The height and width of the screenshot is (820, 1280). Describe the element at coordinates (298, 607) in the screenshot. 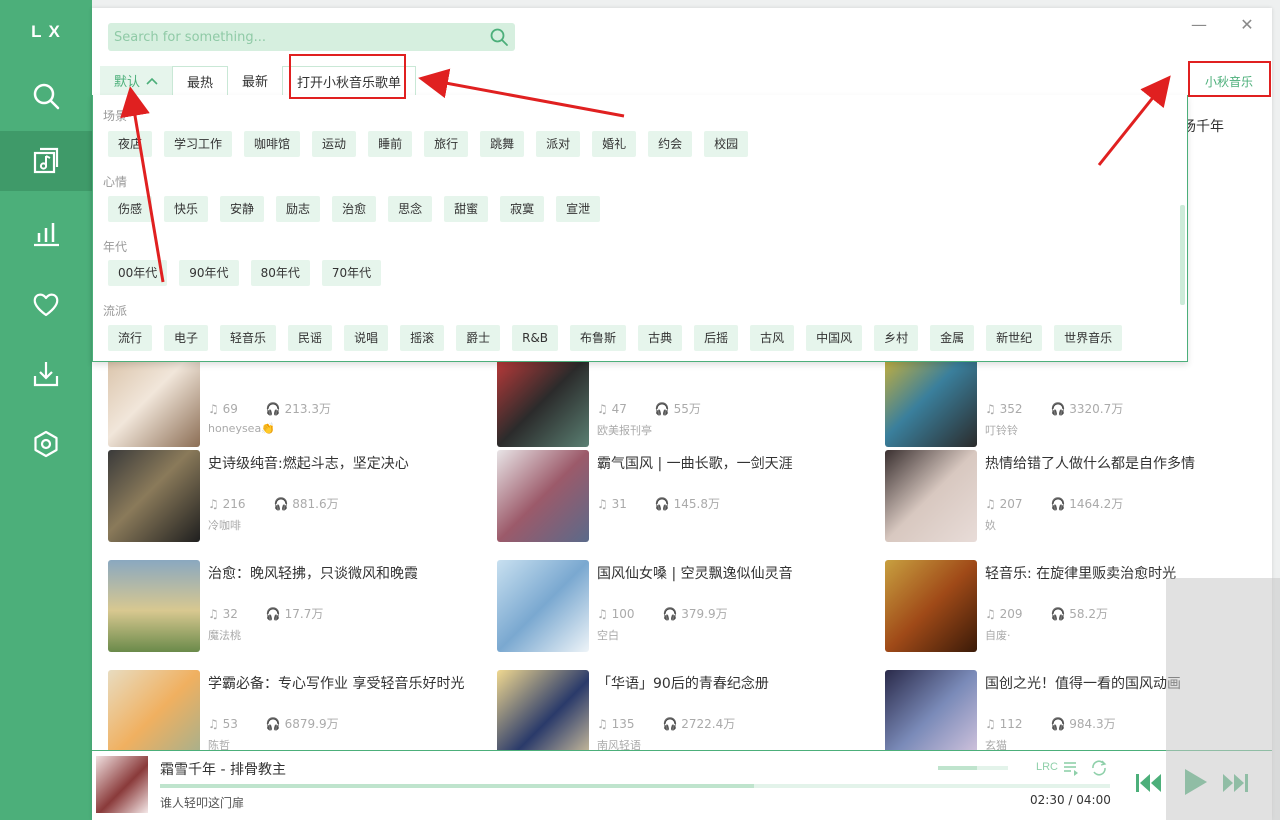

I see `songlist-card: 治愈：晚风轻拂，只谈微风和晚霞 ♫ 32 🎧 17.7万 魔法桃` at that location.